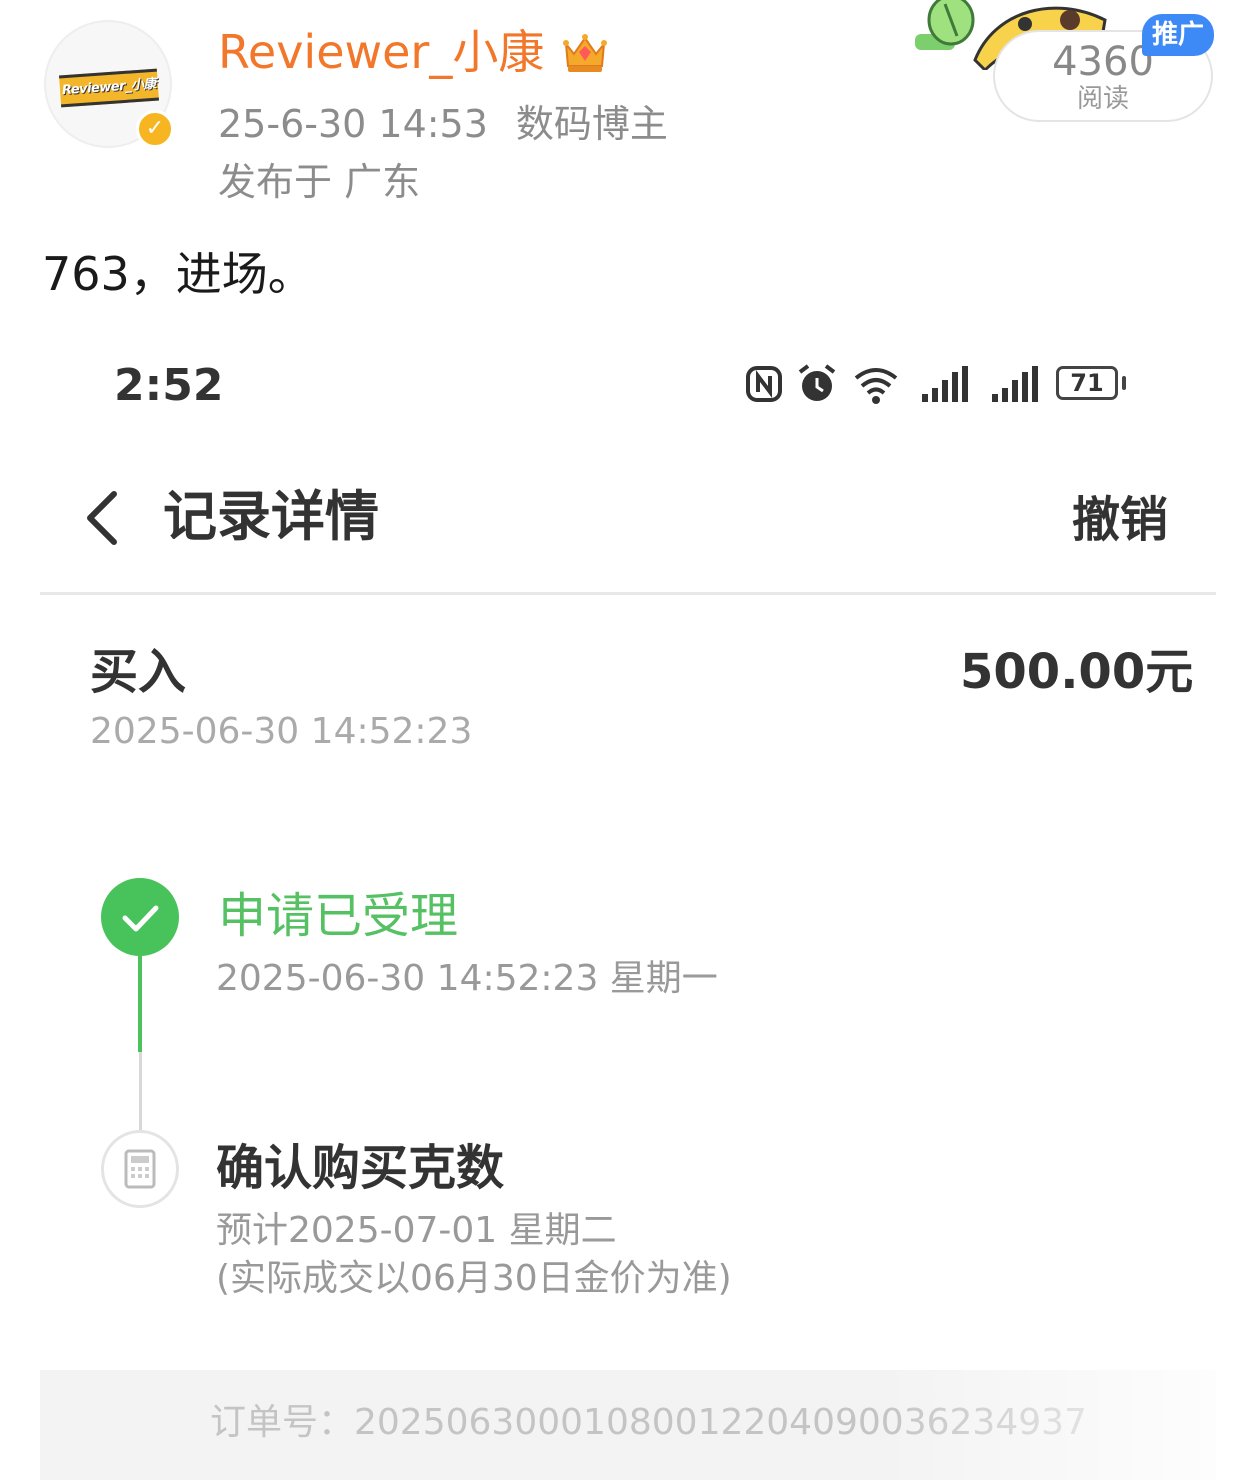 This screenshot has width=1256, height=1480. I want to click on step-done-icon, so click(140, 917).